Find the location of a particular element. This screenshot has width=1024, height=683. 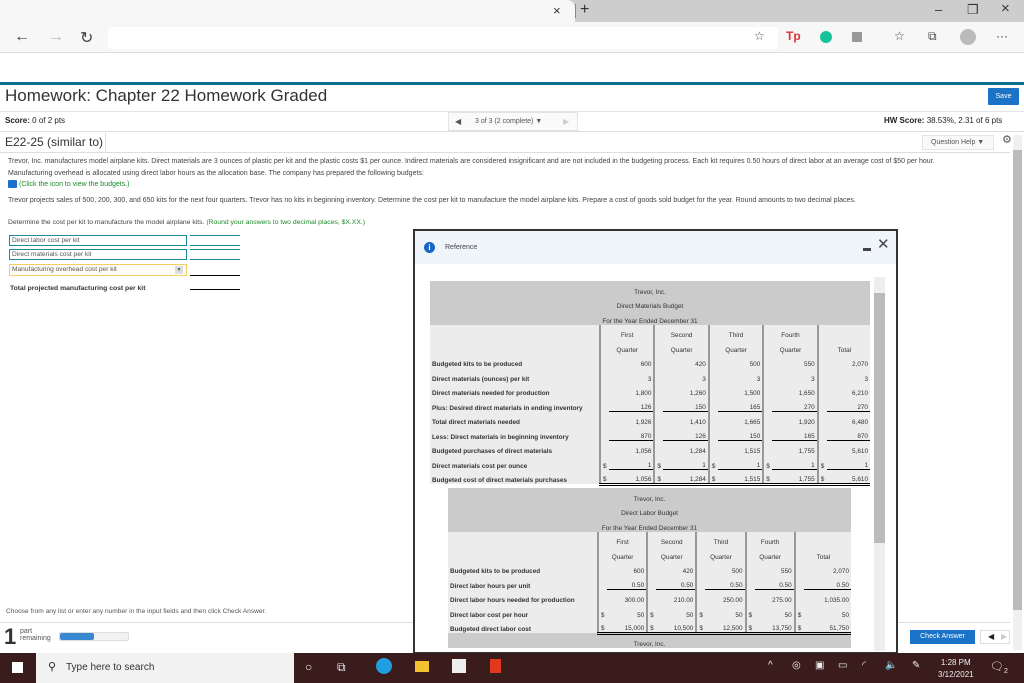

row-label: Total direct materials needed is located at coordinates (515, 418).